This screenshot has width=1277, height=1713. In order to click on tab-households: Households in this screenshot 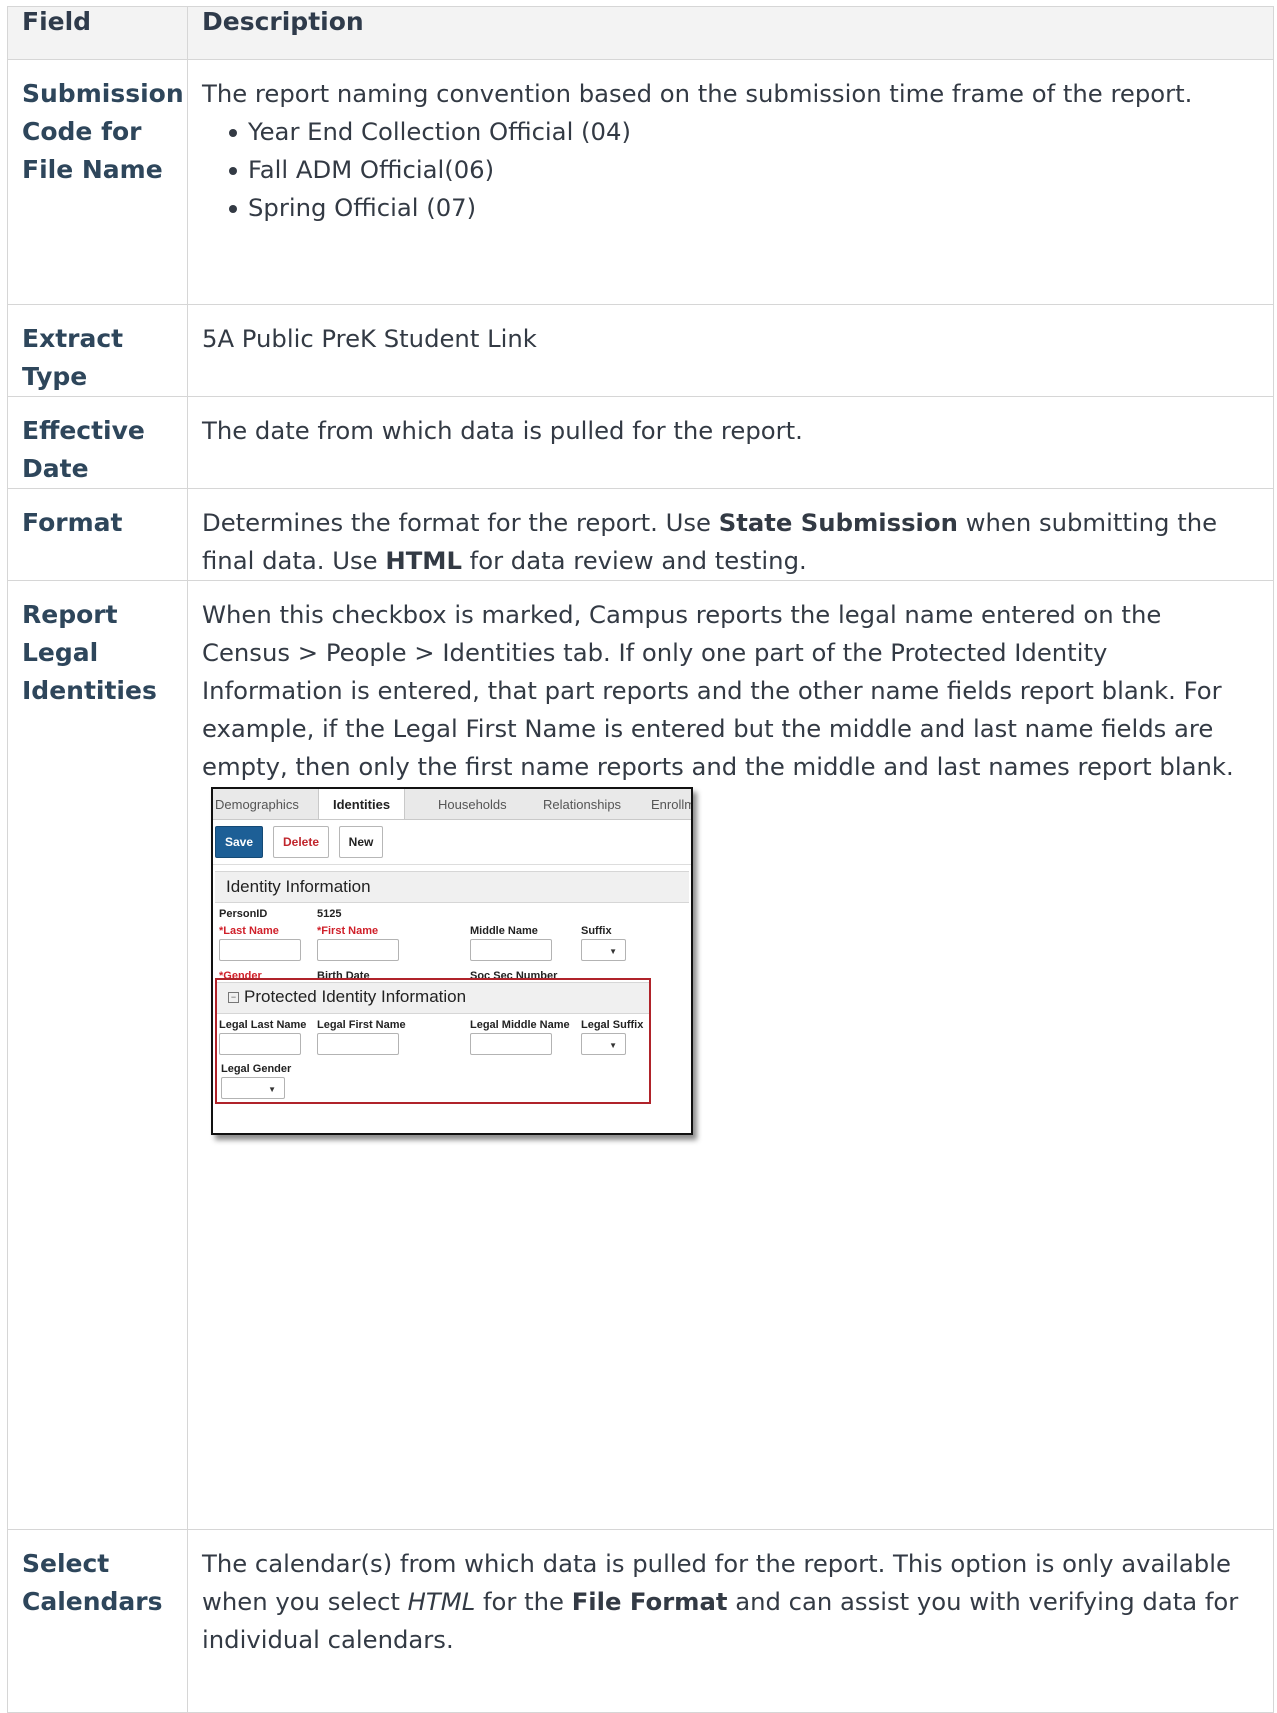, I will do `click(472, 804)`.